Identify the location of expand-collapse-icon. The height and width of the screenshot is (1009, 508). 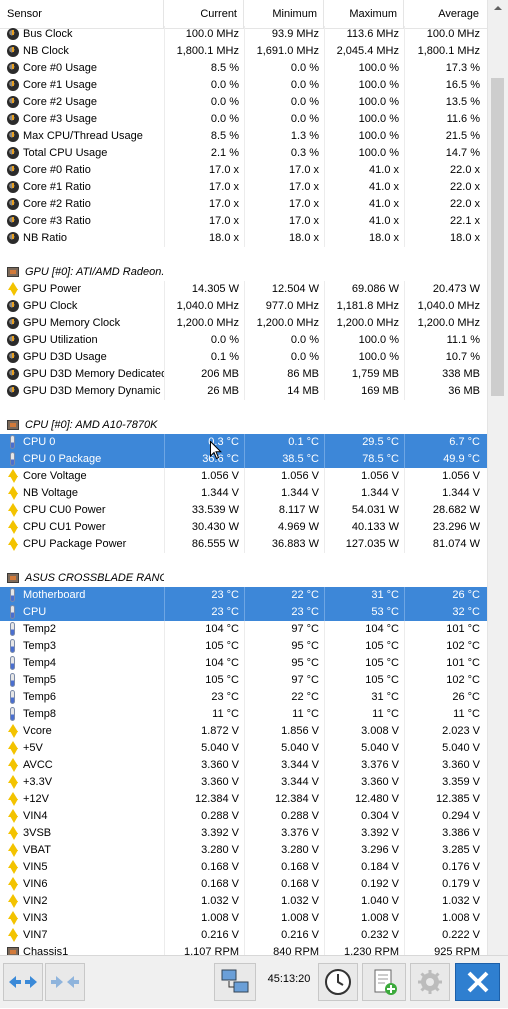
(23, 982).